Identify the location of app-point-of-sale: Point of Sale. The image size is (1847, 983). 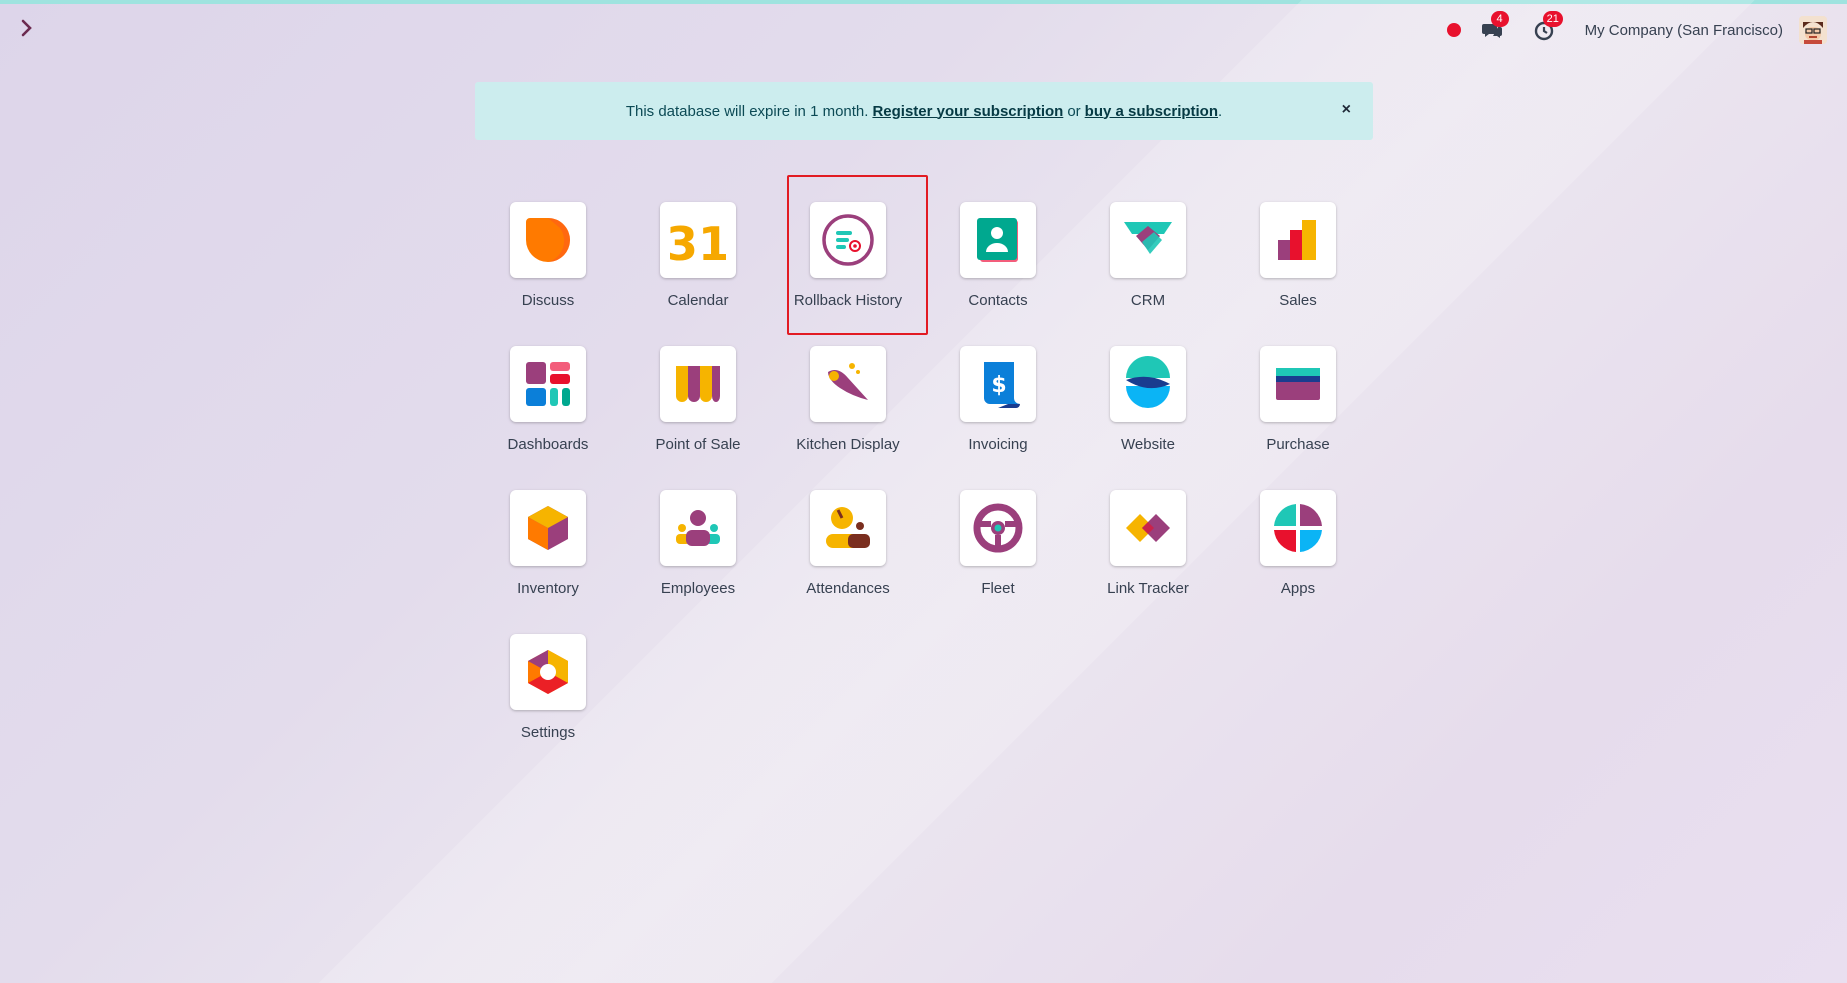
(698, 411).